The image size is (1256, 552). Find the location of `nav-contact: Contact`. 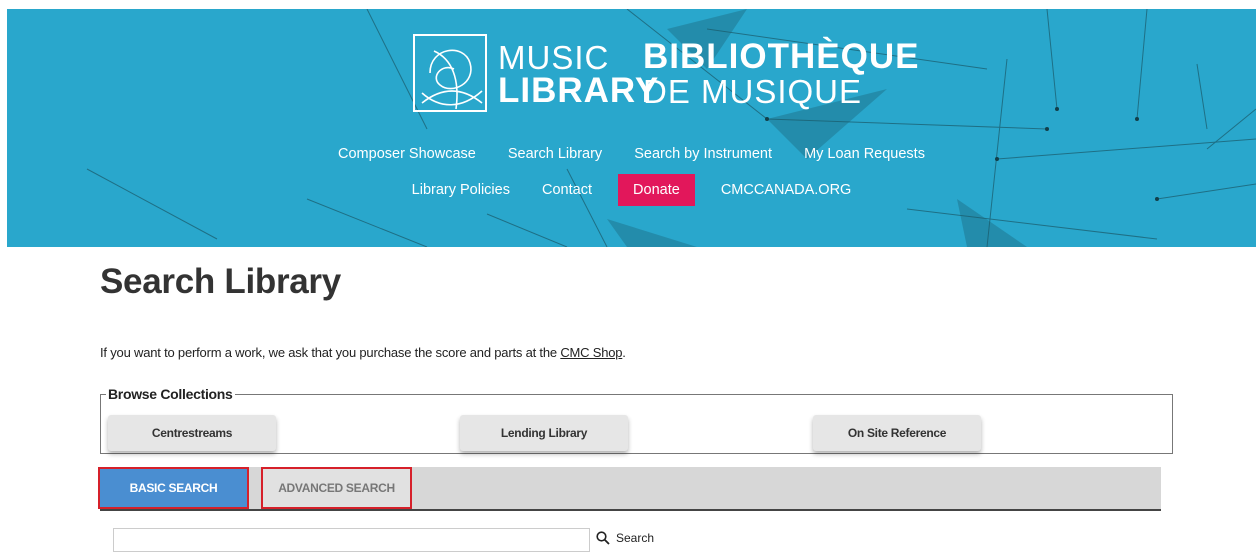

nav-contact: Contact is located at coordinates (567, 190).